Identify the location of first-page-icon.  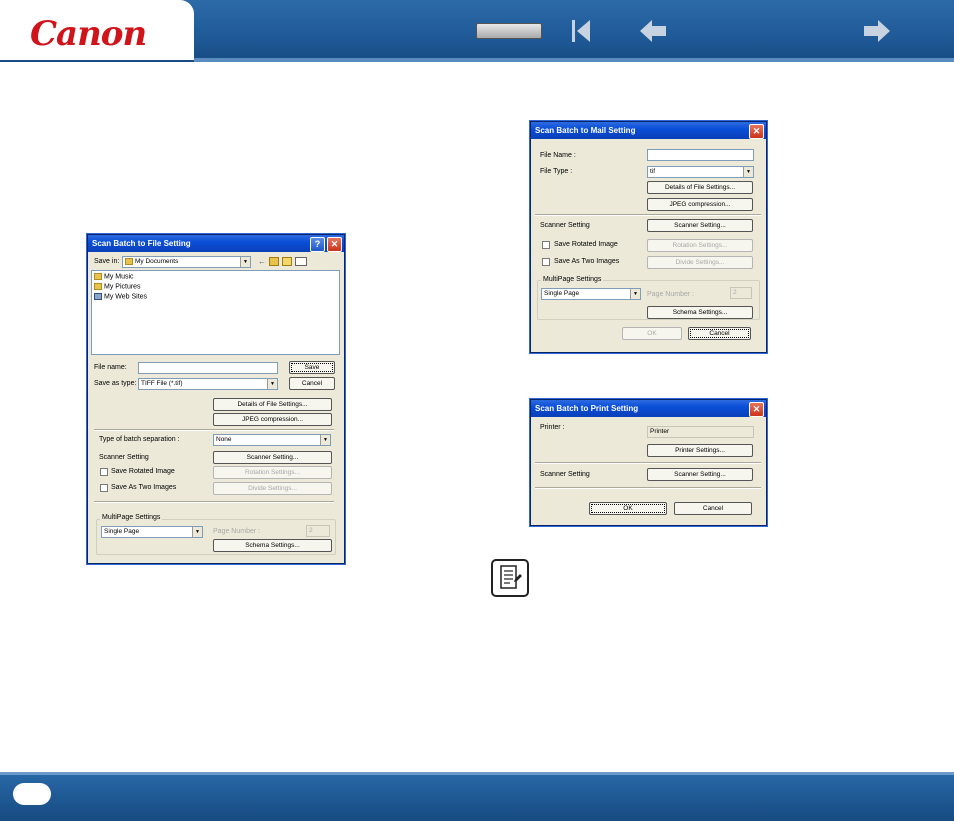
(581, 31).